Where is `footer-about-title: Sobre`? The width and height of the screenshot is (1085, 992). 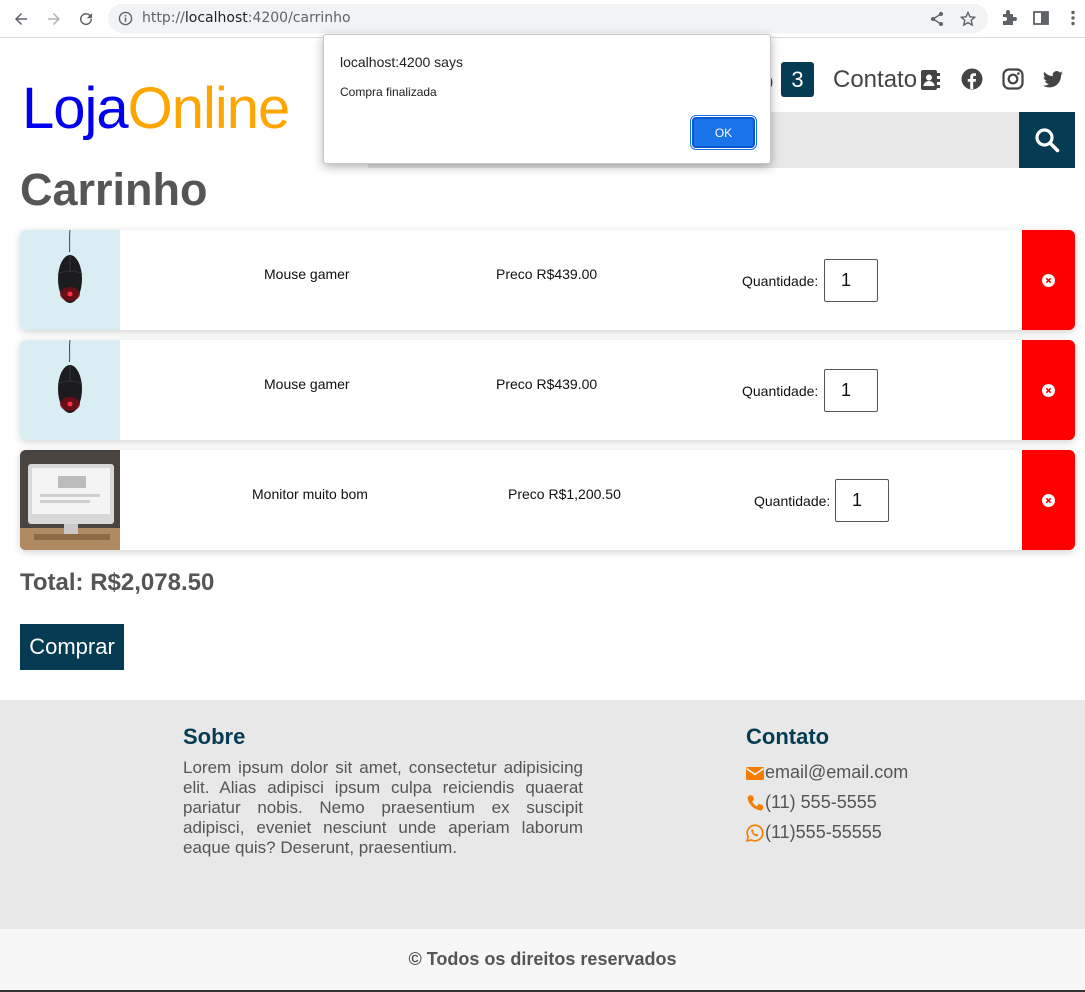
footer-about-title: Sobre is located at coordinates (214, 736).